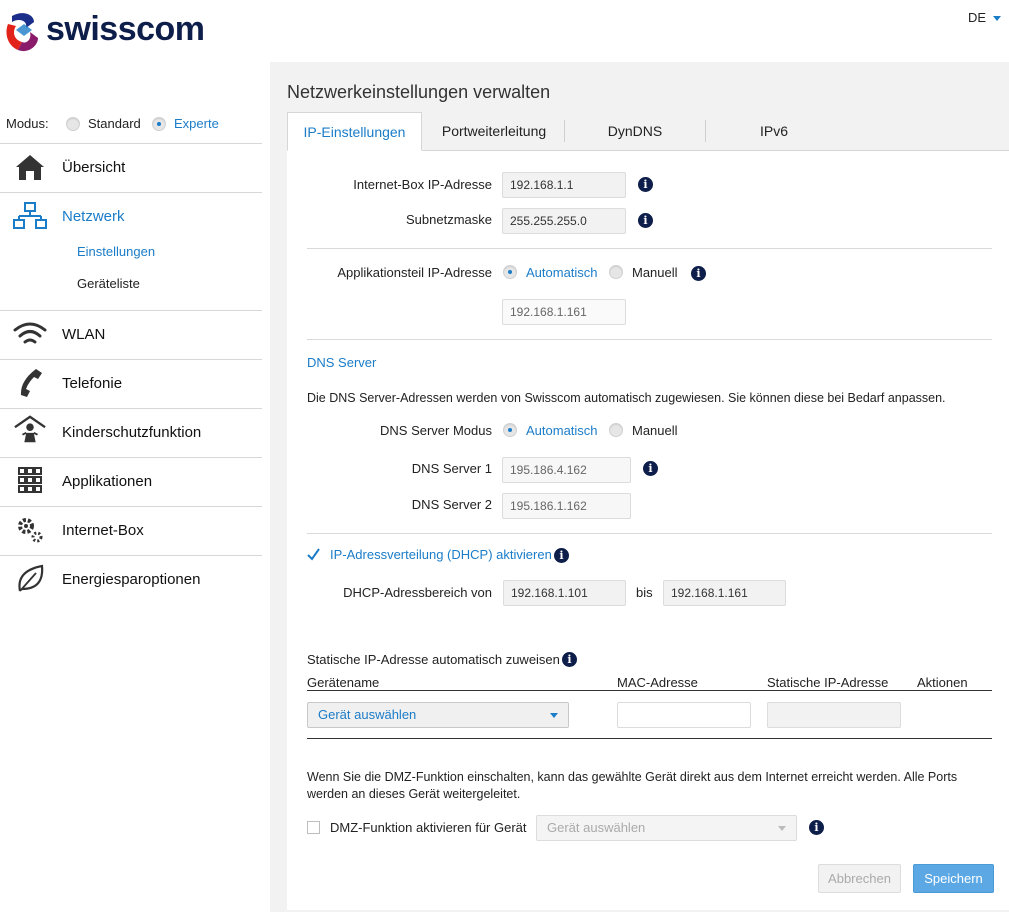  Describe the element at coordinates (125, 29) in the screenshot. I see `brand-name: swisscom` at that location.